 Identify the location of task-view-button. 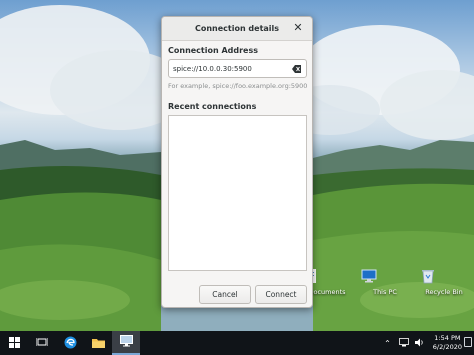
(42, 343).